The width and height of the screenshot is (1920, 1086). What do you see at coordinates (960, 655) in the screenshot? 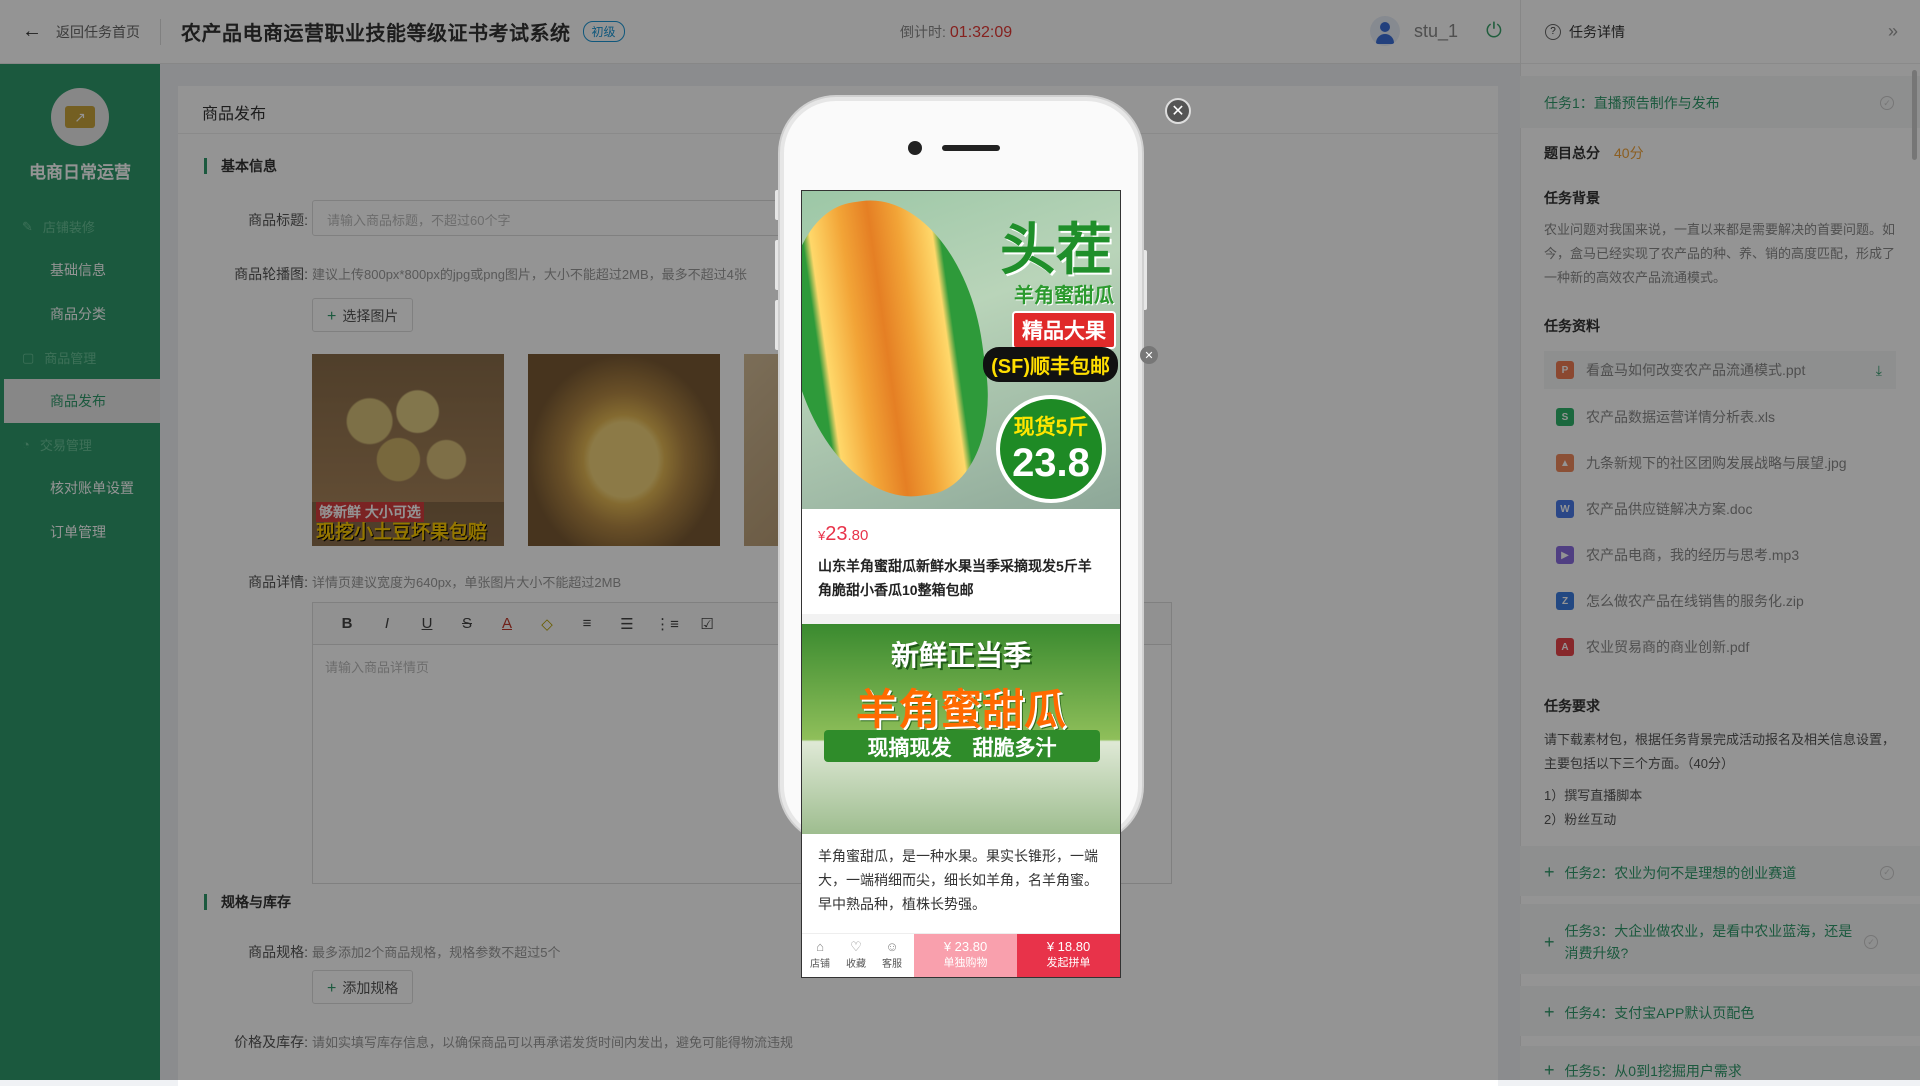
I see `detail-image-line1: 新鲜正当季` at bounding box center [960, 655].